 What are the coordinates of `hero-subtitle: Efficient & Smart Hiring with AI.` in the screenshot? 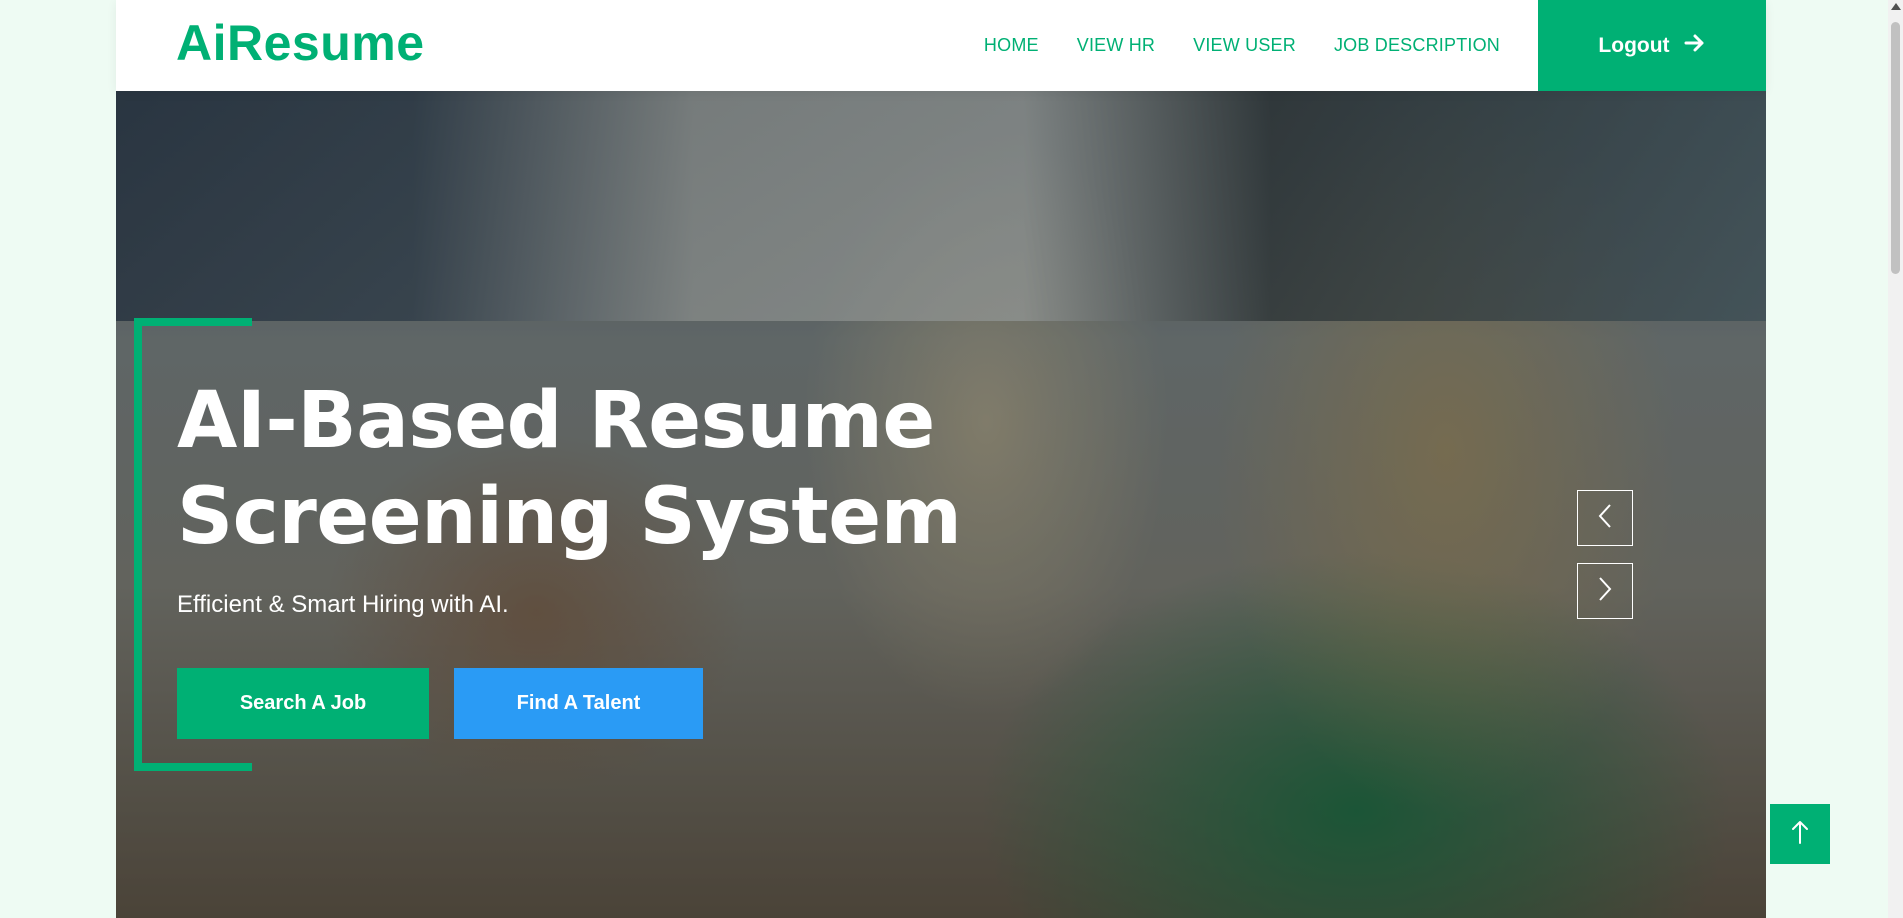 It's located at (343, 604).